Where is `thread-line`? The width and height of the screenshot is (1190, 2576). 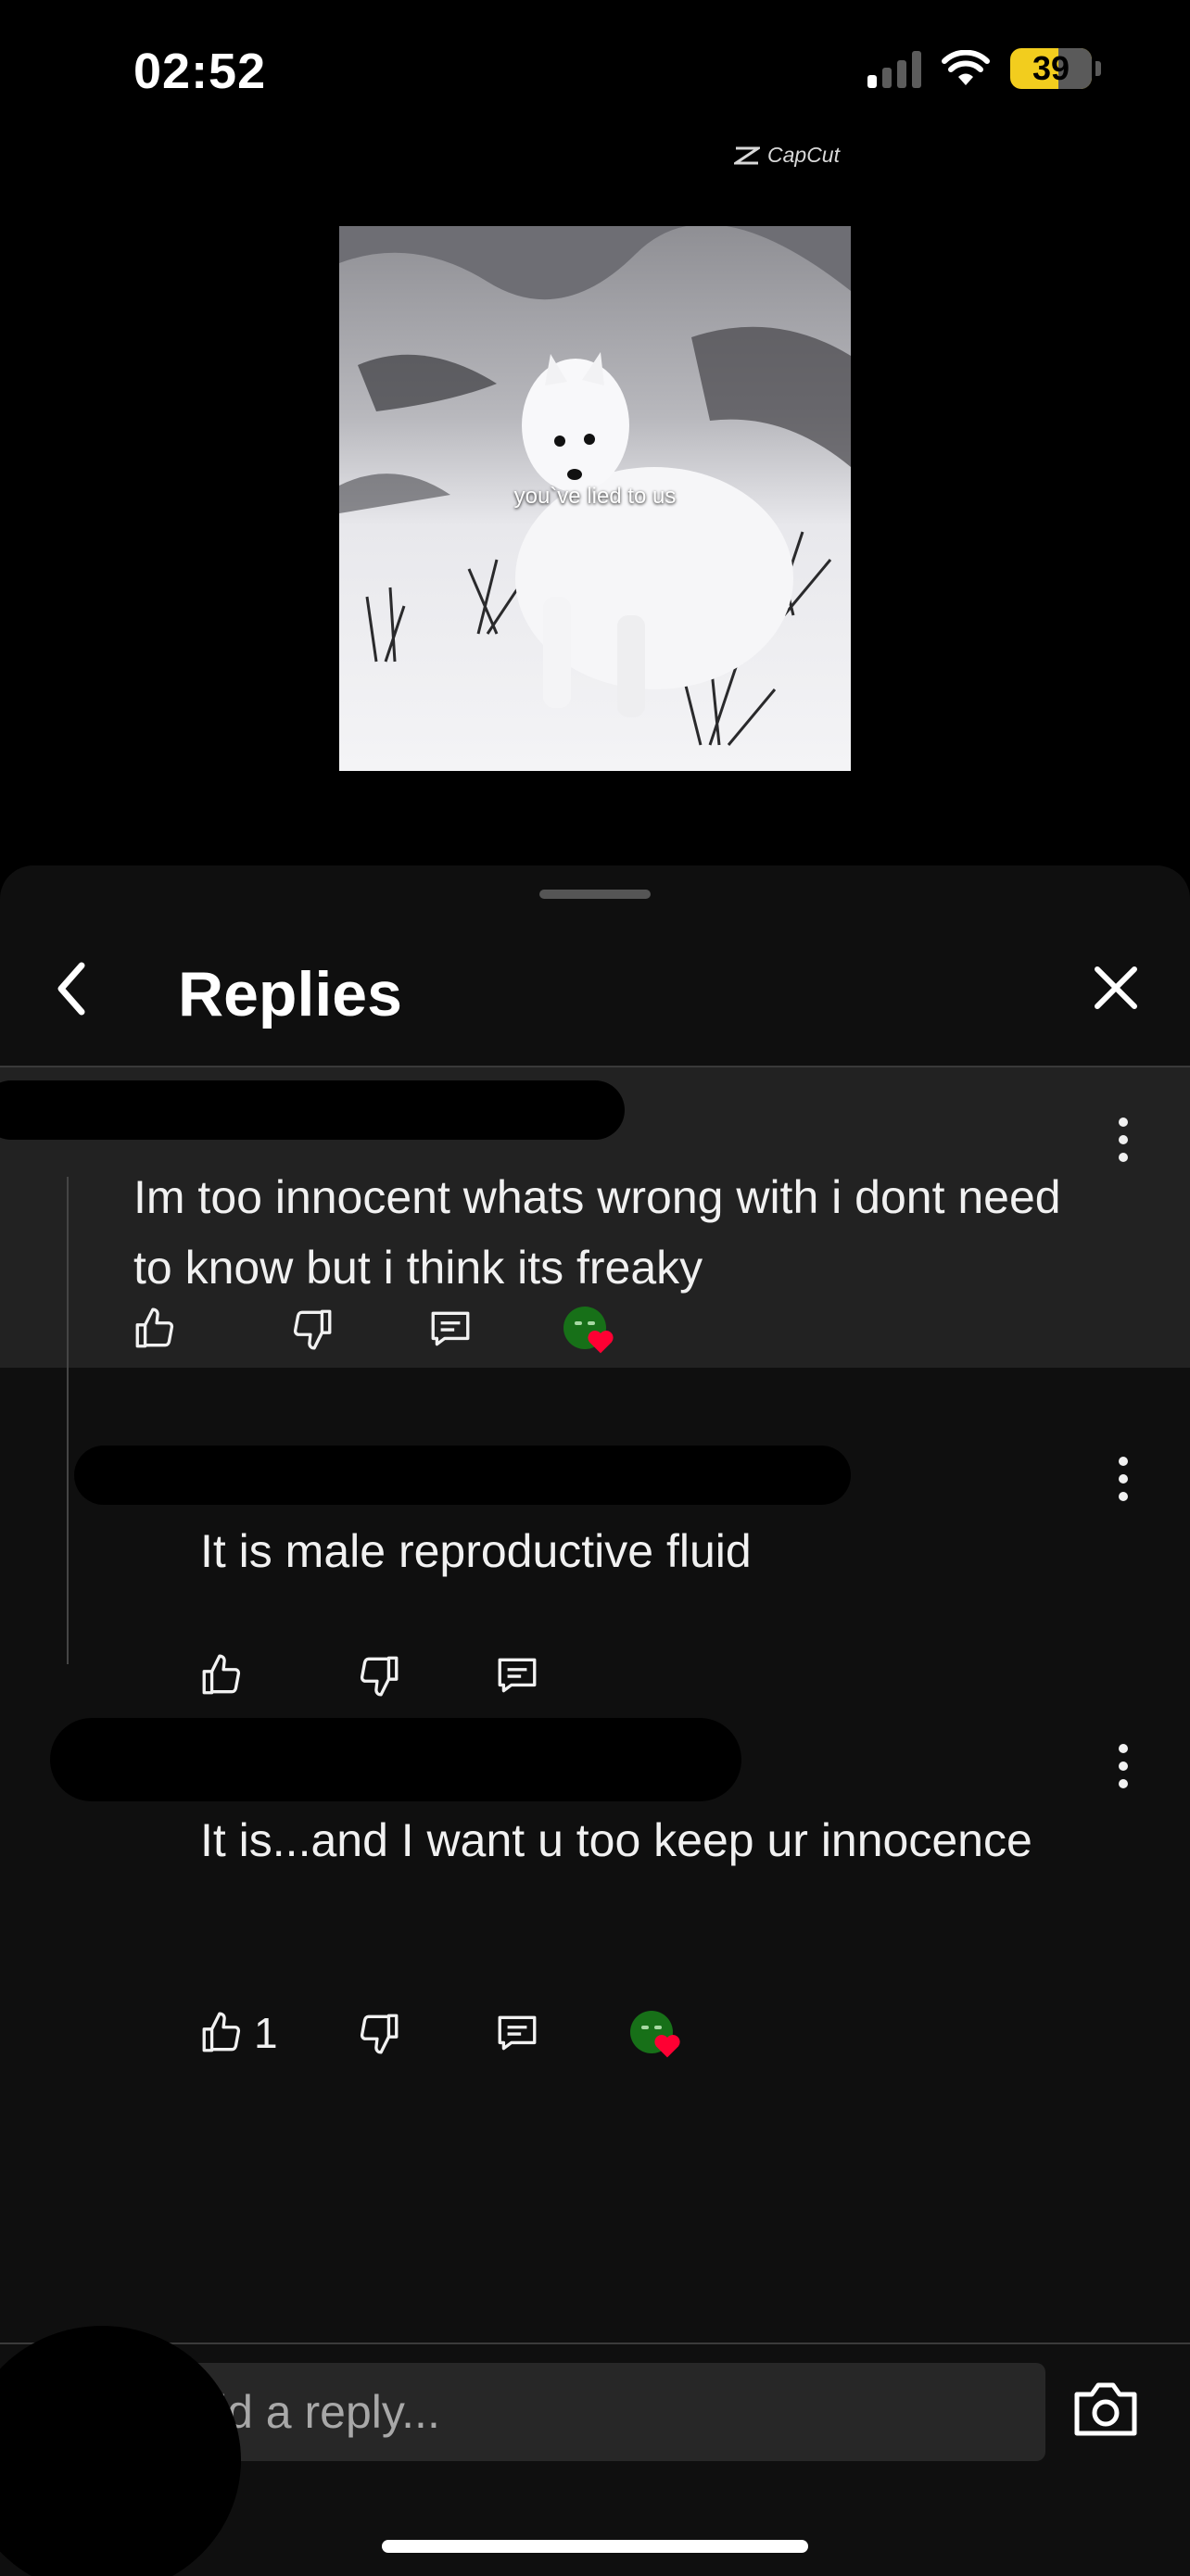 thread-line is located at coordinates (68, 1420).